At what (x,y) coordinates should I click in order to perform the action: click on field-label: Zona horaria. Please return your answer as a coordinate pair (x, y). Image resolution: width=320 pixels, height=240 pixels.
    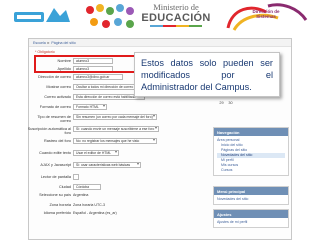
    Looking at the image, I should click on (60, 205).